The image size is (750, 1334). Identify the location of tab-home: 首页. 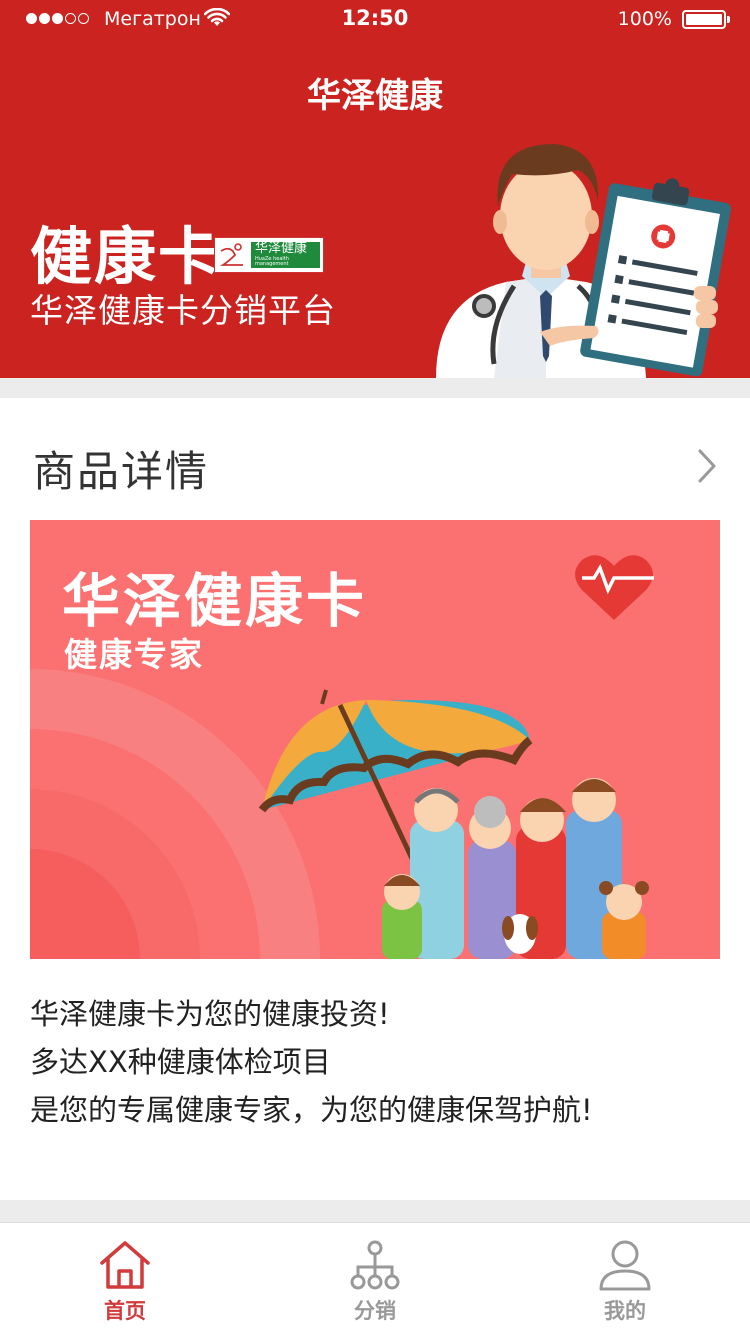
(125, 1278).